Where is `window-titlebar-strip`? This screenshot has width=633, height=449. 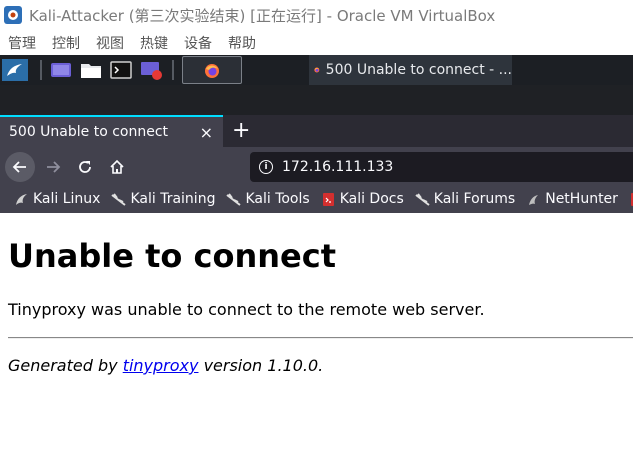 window-titlebar-strip is located at coordinates (316, 100).